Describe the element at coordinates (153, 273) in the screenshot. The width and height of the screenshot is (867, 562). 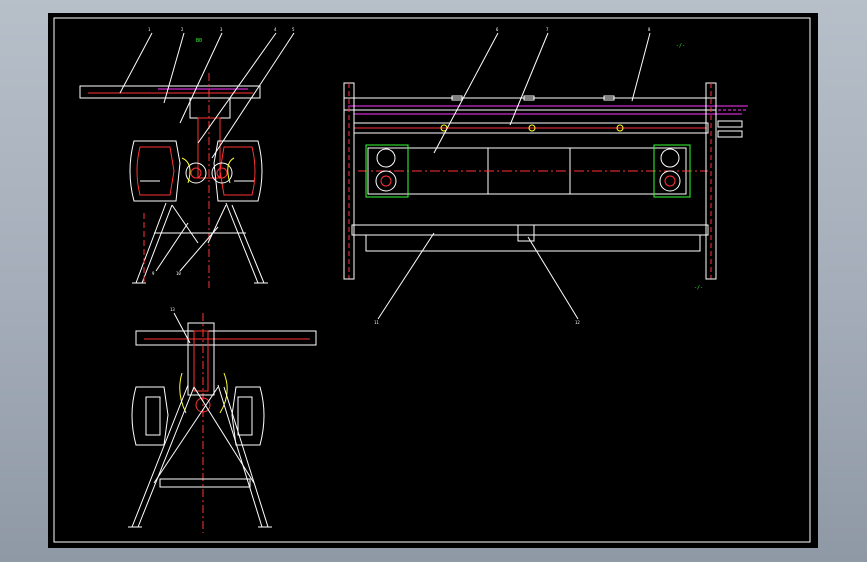
I see `balloon-9: 9` at that location.